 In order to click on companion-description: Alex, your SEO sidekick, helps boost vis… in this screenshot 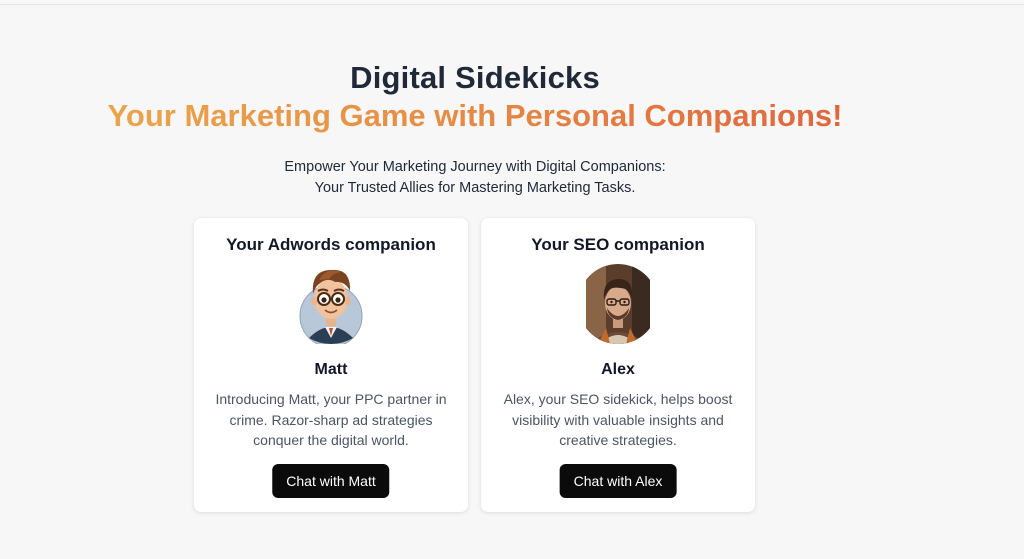, I will do `click(618, 419)`.